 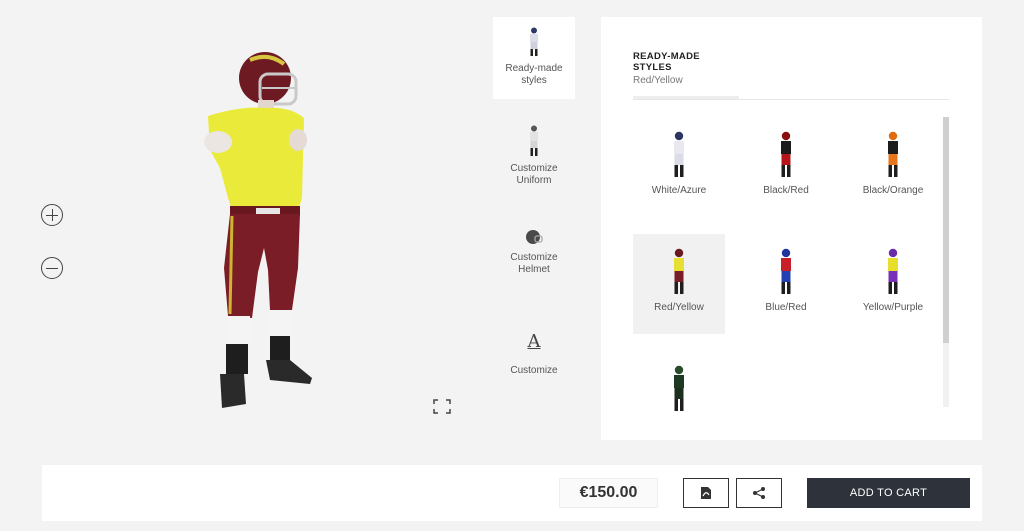 I want to click on pdf-icon, so click(x=706, y=493).